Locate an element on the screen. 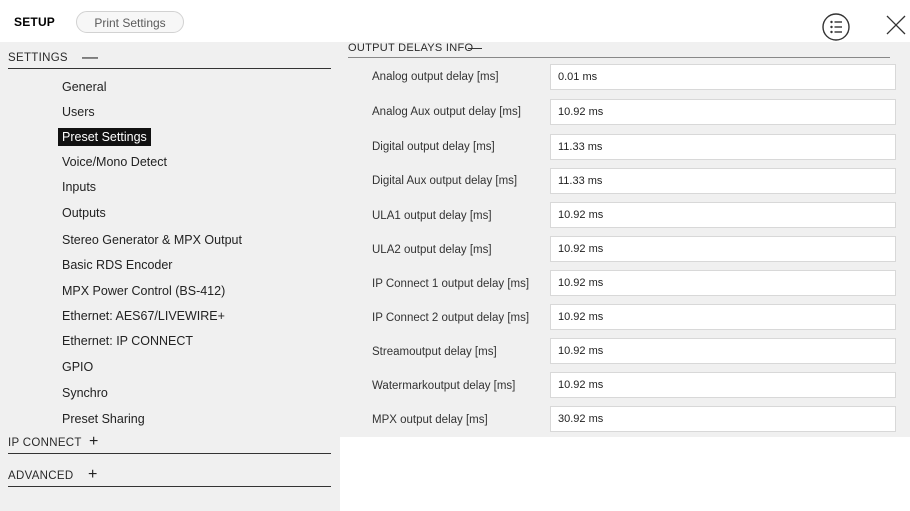  sidebar-item-basic-rds-encoder: Basic RDS Encoder is located at coordinates (117, 265).